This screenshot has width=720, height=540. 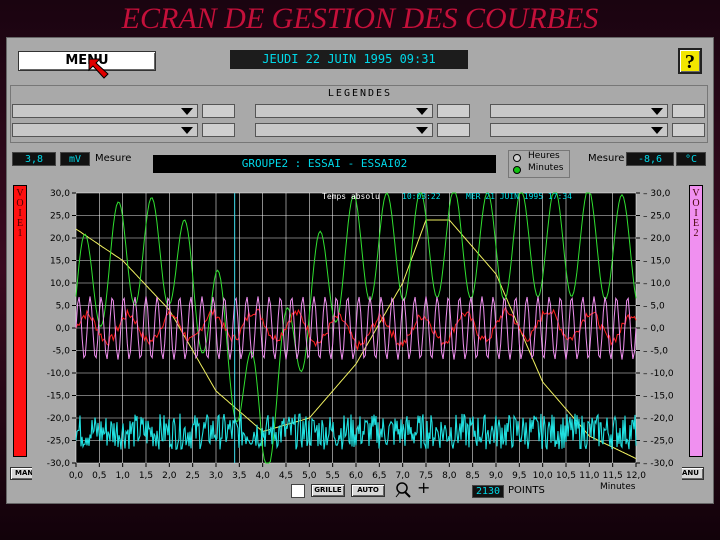 What do you see at coordinates (34, 159) in the screenshot?
I see `measure-left-value: 3,8` at bounding box center [34, 159].